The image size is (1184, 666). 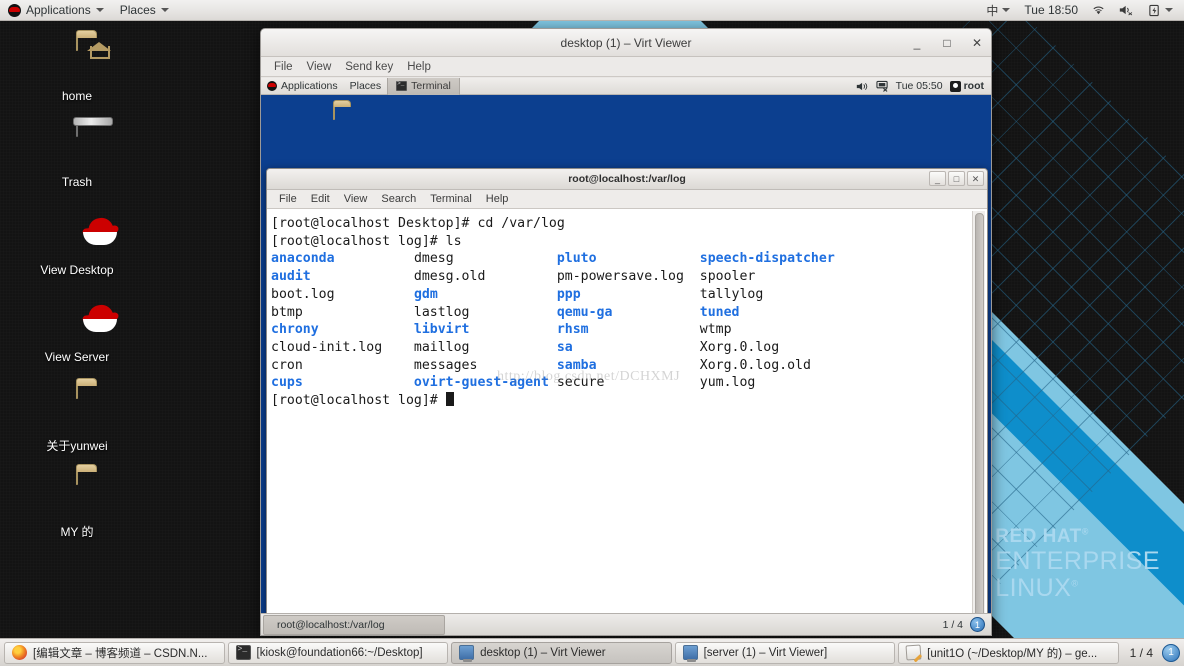 I want to click on desktop-icon-view-server: View Server, so click(x=77, y=330).